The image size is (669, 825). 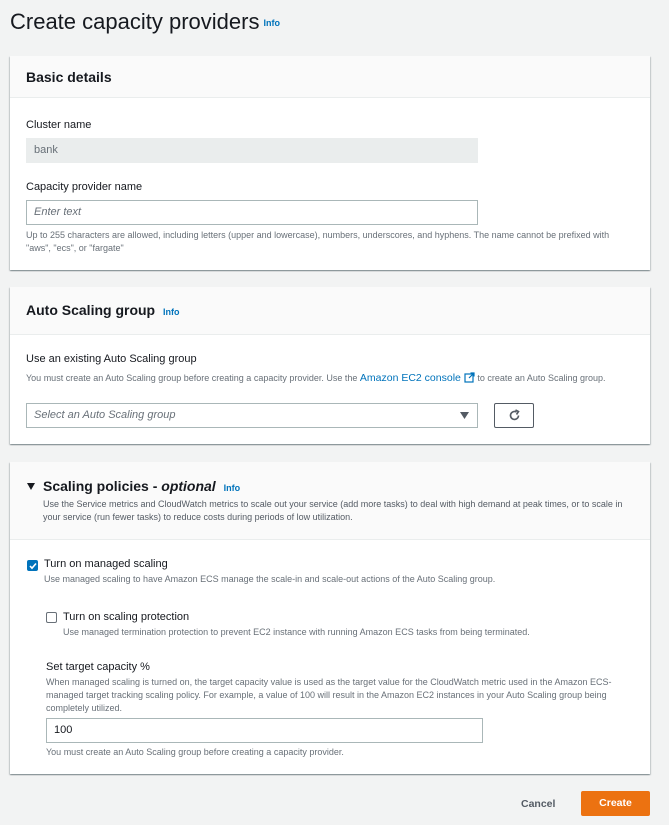 What do you see at coordinates (615, 803) in the screenshot?
I see `create-button: Create` at bounding box center [615, 803].